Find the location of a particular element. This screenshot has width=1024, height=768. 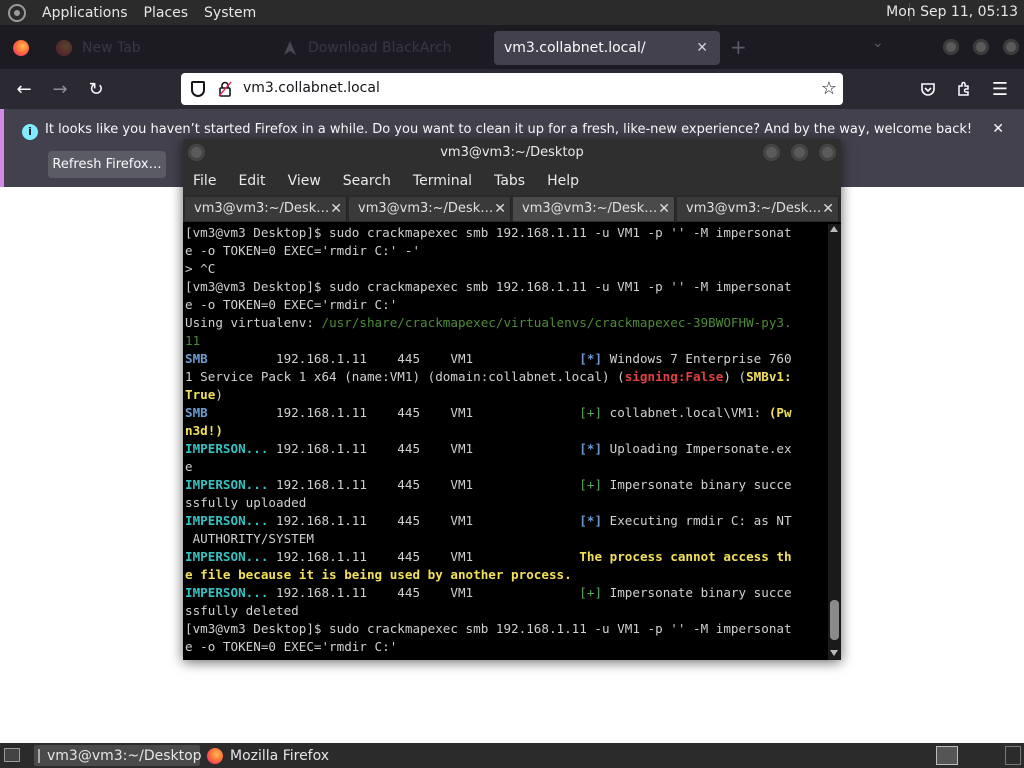

terminal-tab-active: vm3@vm3:~/Desk… ✕ is located at coordinates (594, 209).